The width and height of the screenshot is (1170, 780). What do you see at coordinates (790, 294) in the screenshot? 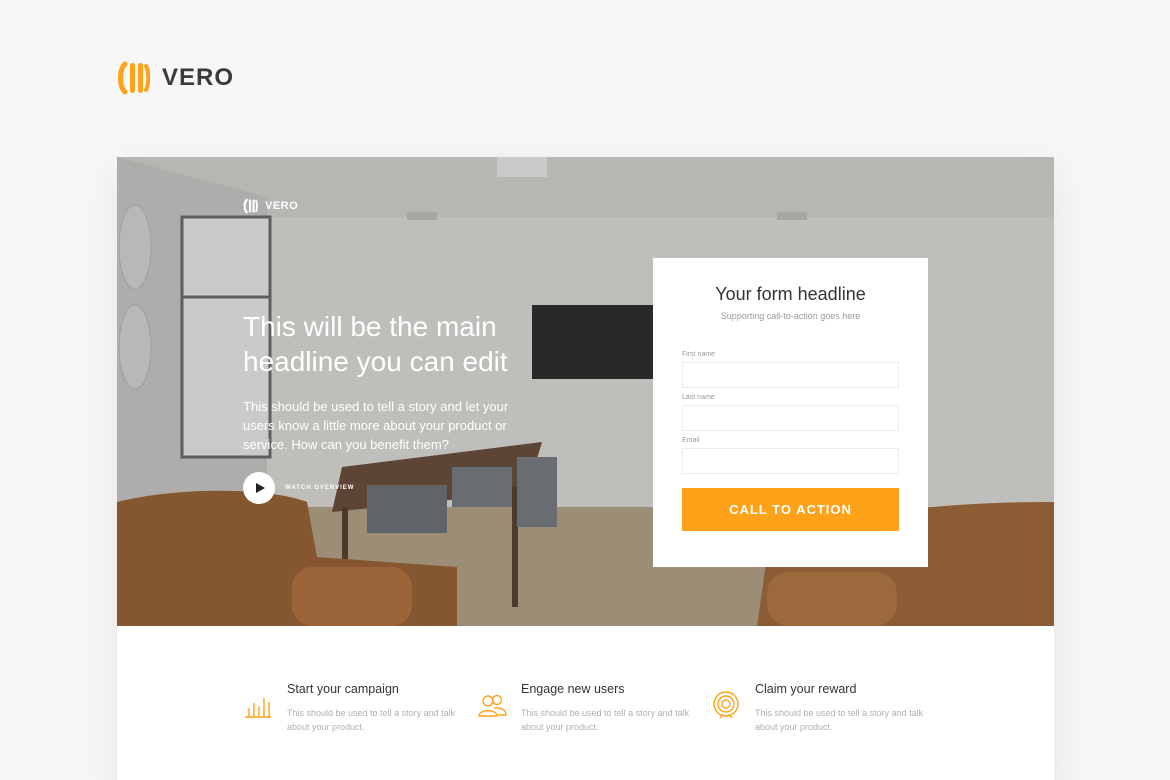
I see `form-title: Your form headline` at bounding box center [790, 294].